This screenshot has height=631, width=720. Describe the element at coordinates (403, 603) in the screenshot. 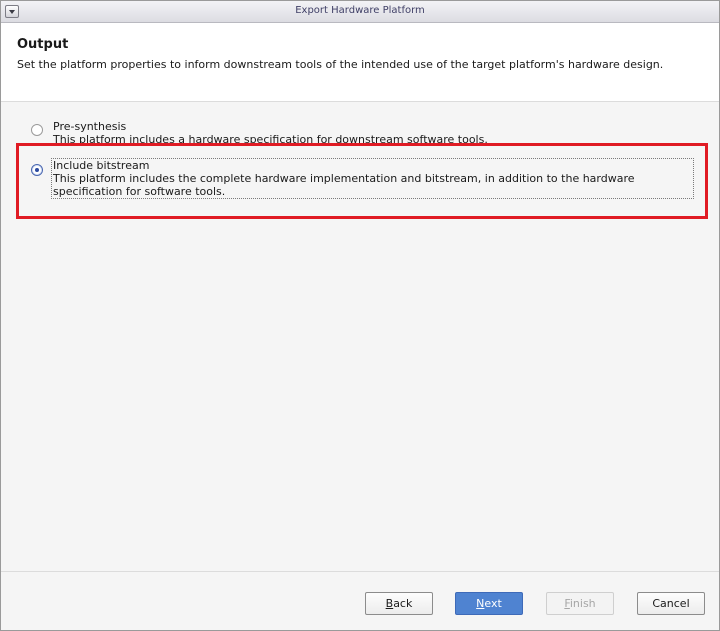

I see `back-label-rest: ack` at that location.